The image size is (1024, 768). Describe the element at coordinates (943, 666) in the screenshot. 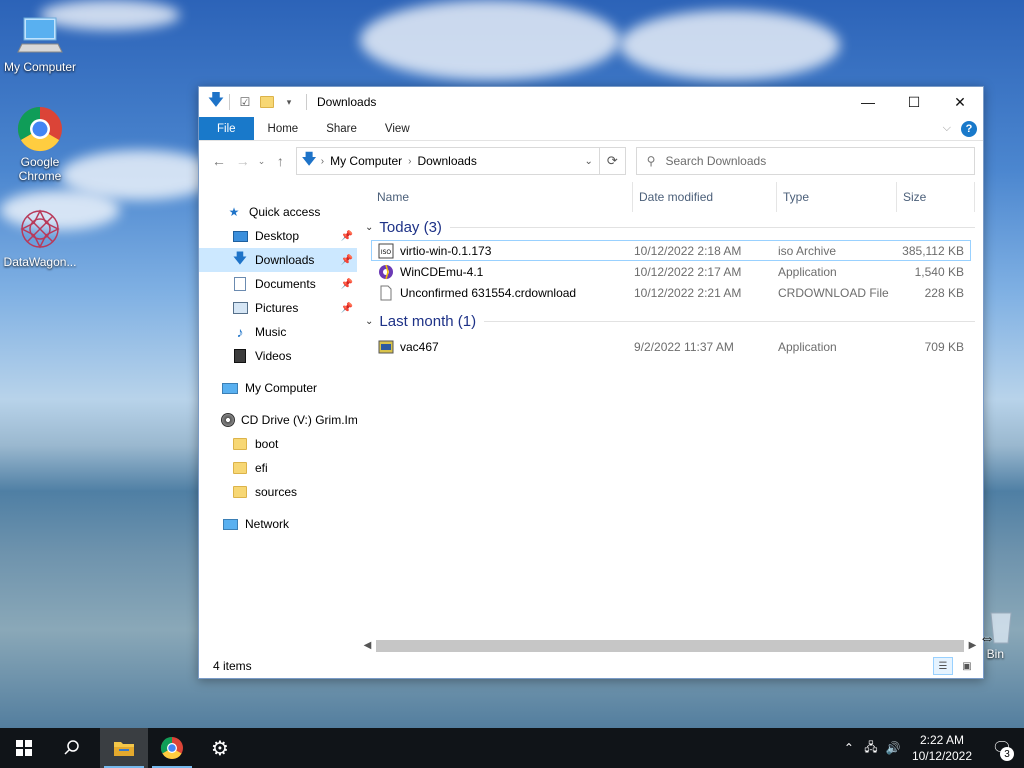

I see `details-view-icon: ☰` at that location.